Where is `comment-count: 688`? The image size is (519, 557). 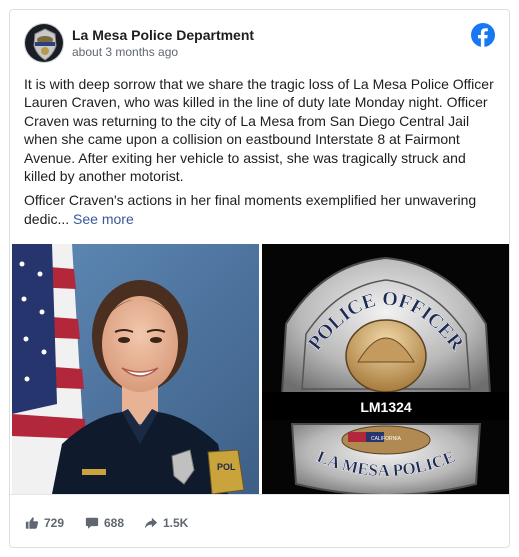
comment-count: 688 is located at coordinates (104, 523).